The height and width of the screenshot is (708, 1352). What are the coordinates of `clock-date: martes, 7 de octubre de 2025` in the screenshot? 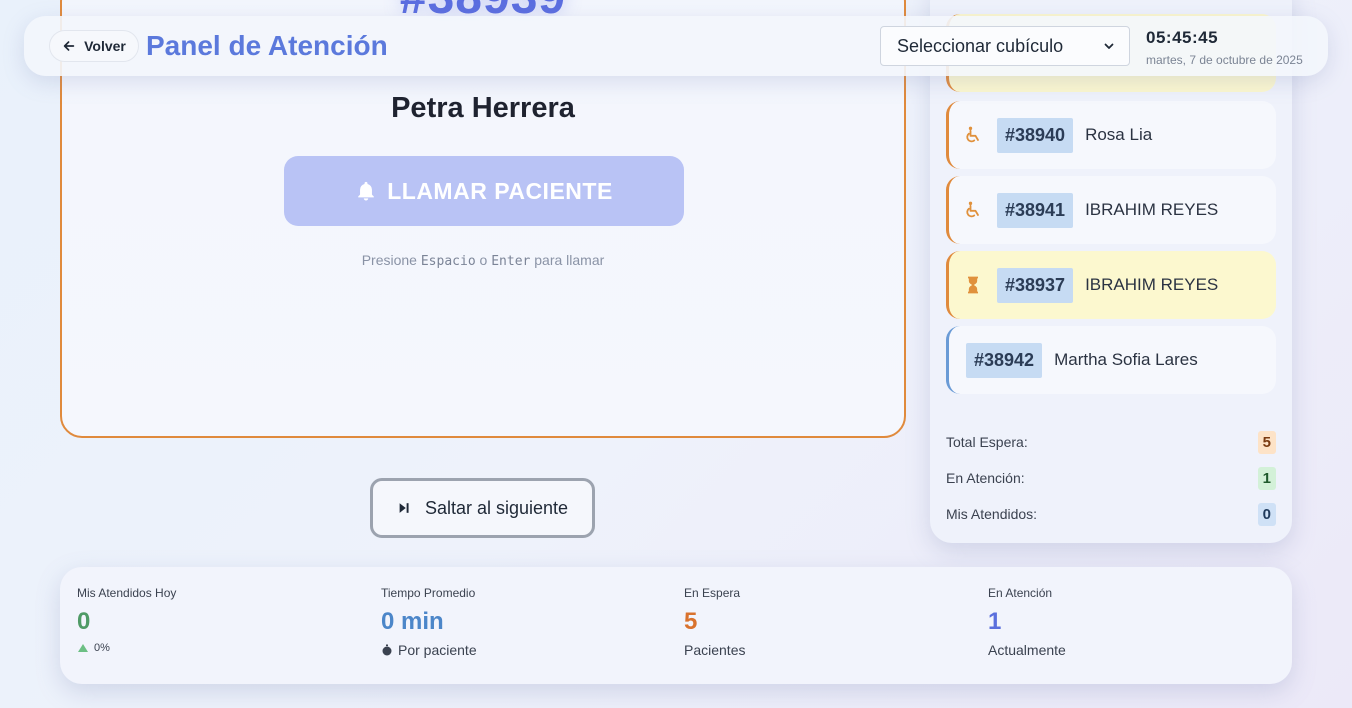 It's located at (1224, 60).